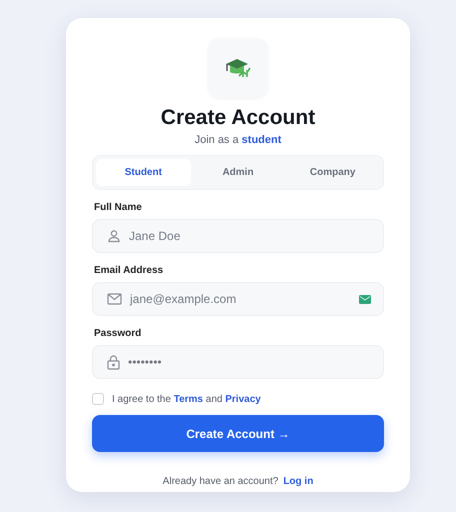 The image size is (456, 512). What do you see at coordinates (98, 399) in the screenshot?
I see `agree-checkbox` at bounding box center [98, 399].